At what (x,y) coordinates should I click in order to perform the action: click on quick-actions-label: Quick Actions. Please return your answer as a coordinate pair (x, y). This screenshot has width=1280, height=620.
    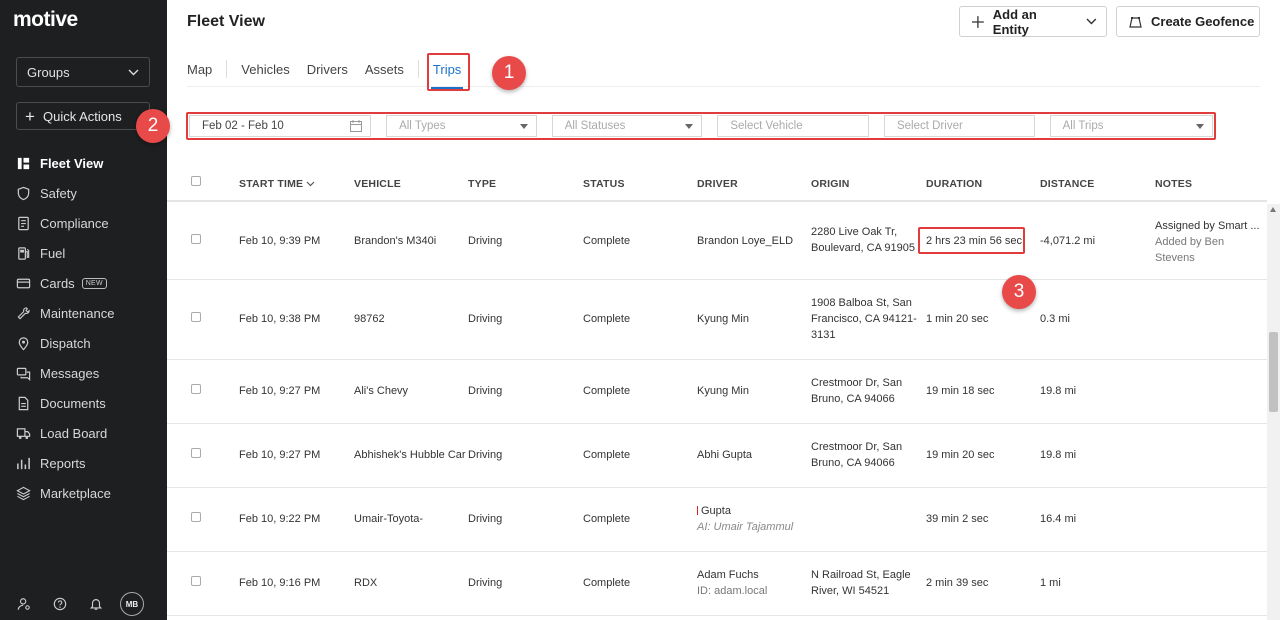
    Looking at the image, I should click on (82, 116).